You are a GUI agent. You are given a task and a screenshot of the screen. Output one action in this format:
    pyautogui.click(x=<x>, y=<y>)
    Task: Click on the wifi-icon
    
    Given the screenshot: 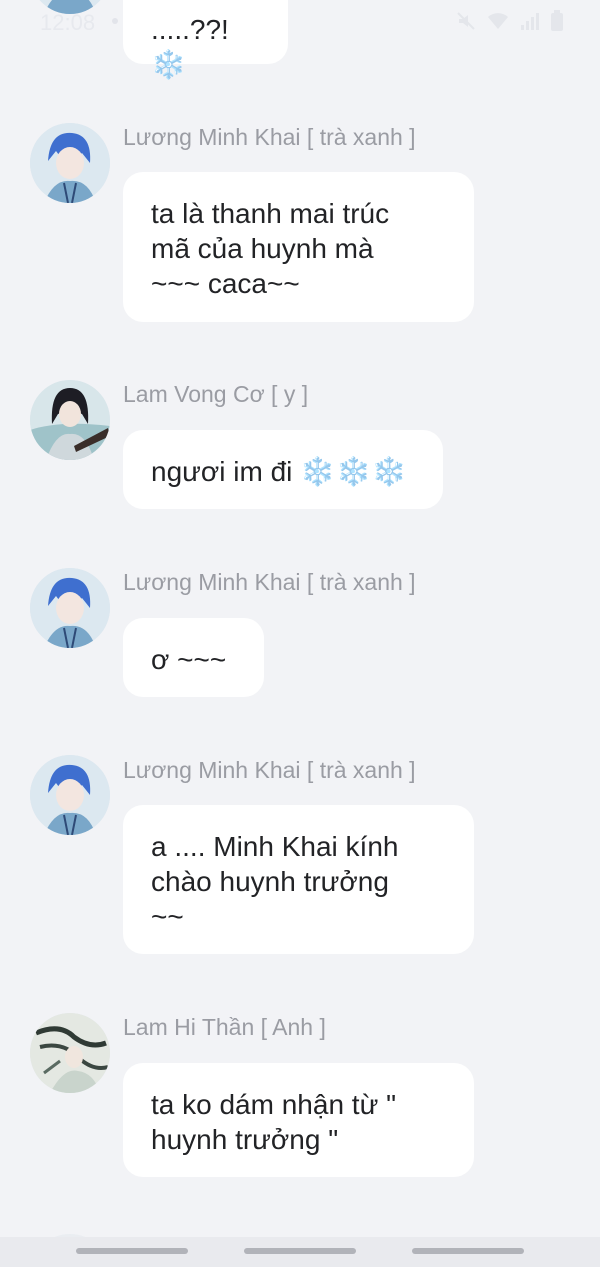 What is the action you would take?
    pyautogui.click(x=498, y=21)
    